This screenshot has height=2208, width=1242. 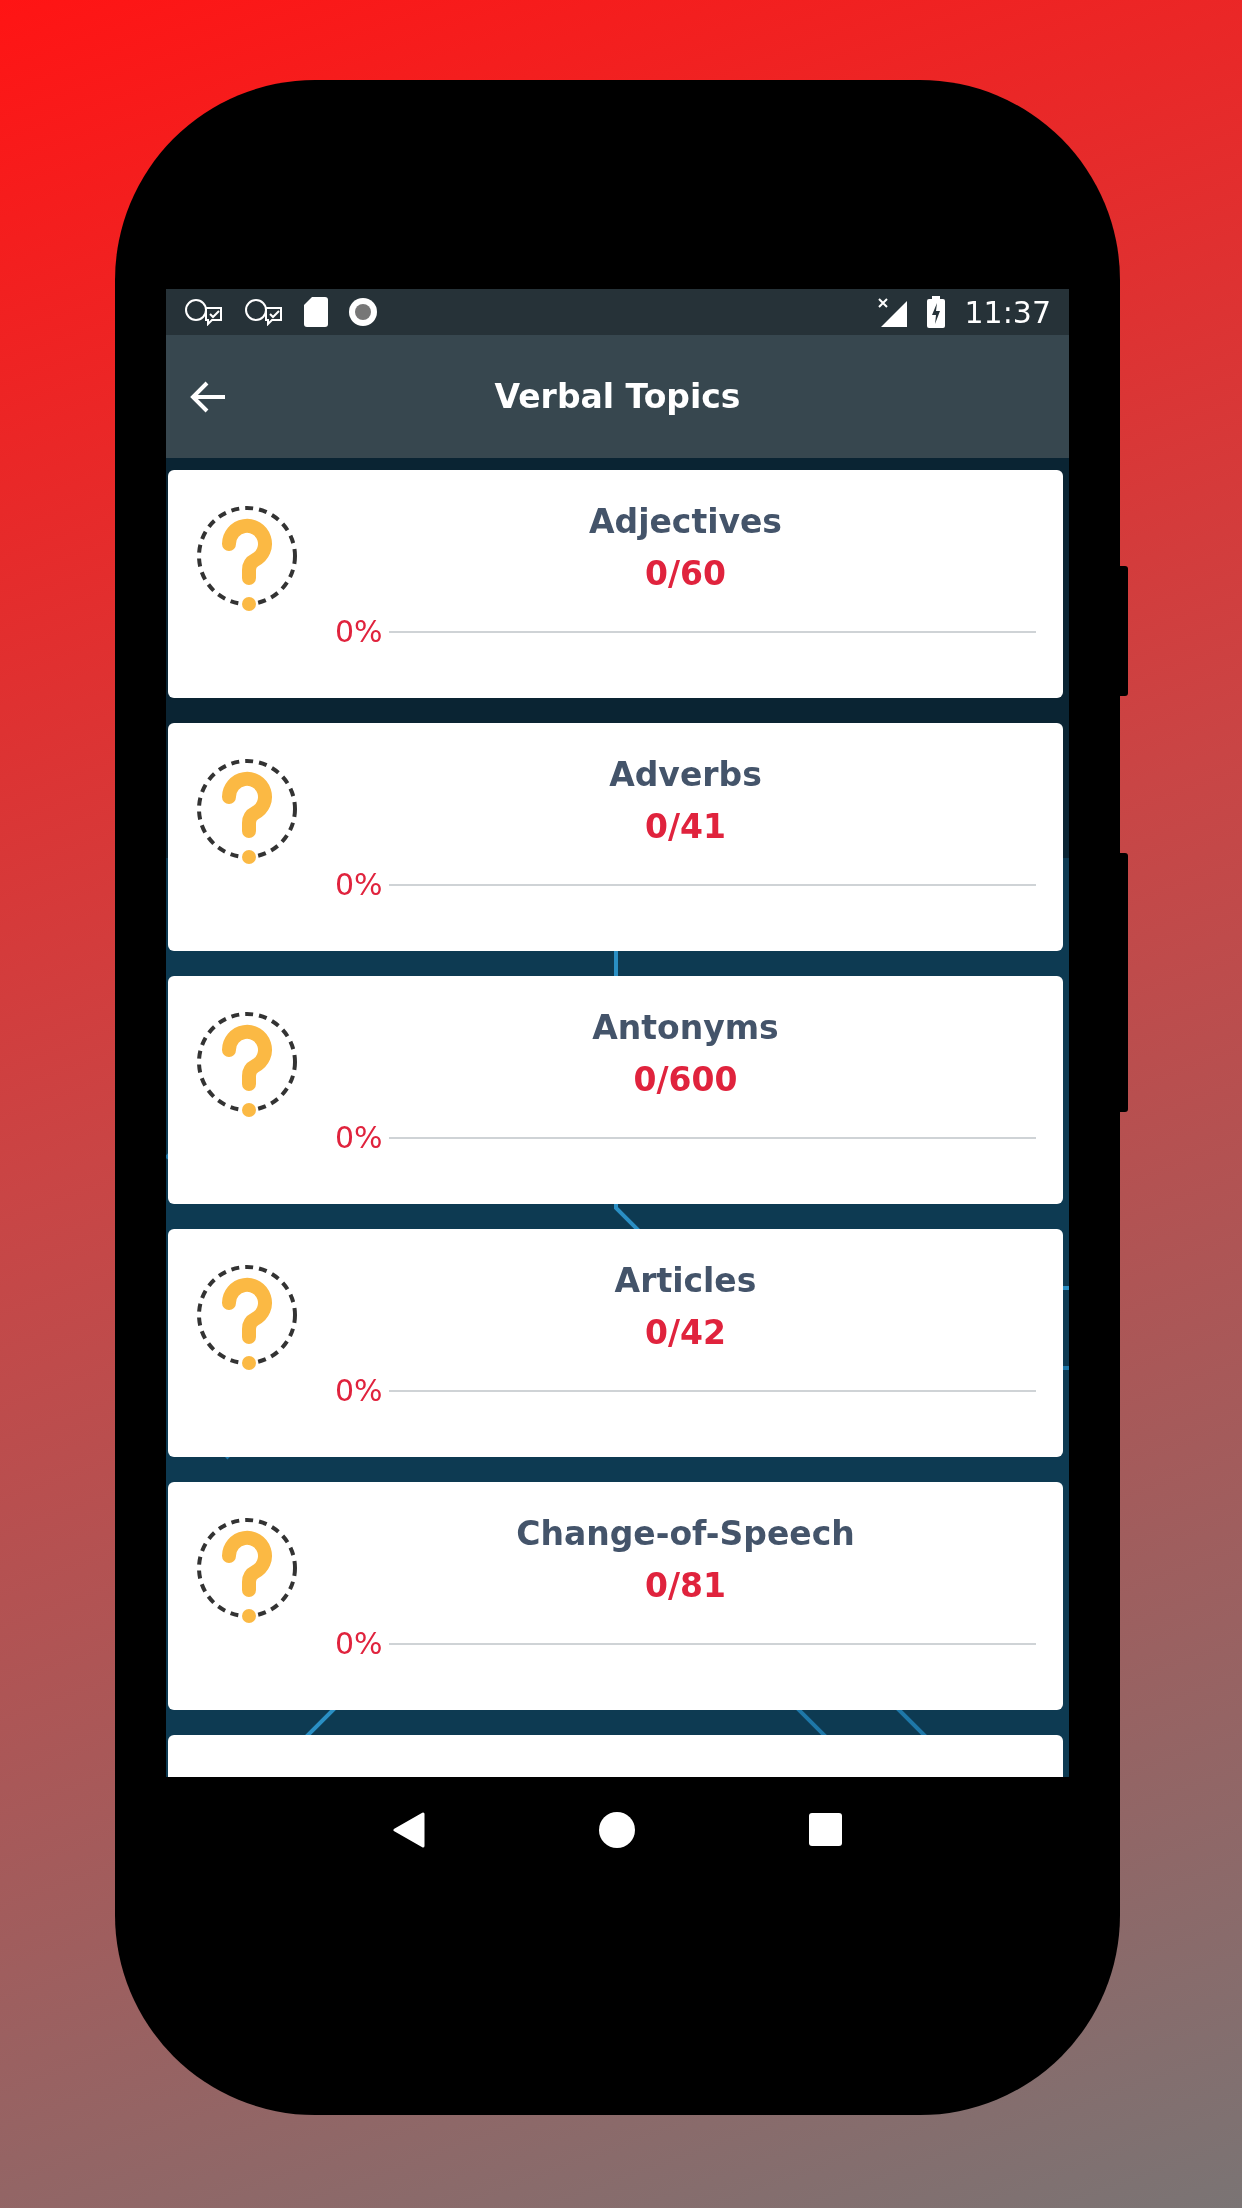 I want to click on question-count: 0/60, so click(x=685, y=574).